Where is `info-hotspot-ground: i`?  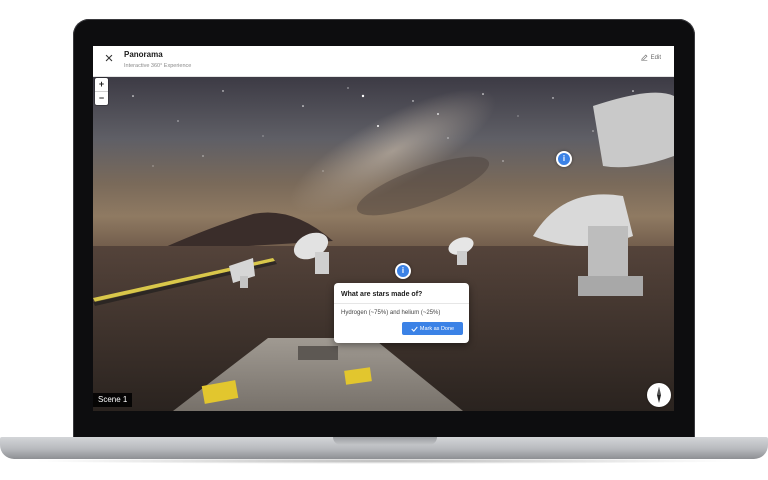
info-hotspot-ground: i is located at coordinates (403, 271).